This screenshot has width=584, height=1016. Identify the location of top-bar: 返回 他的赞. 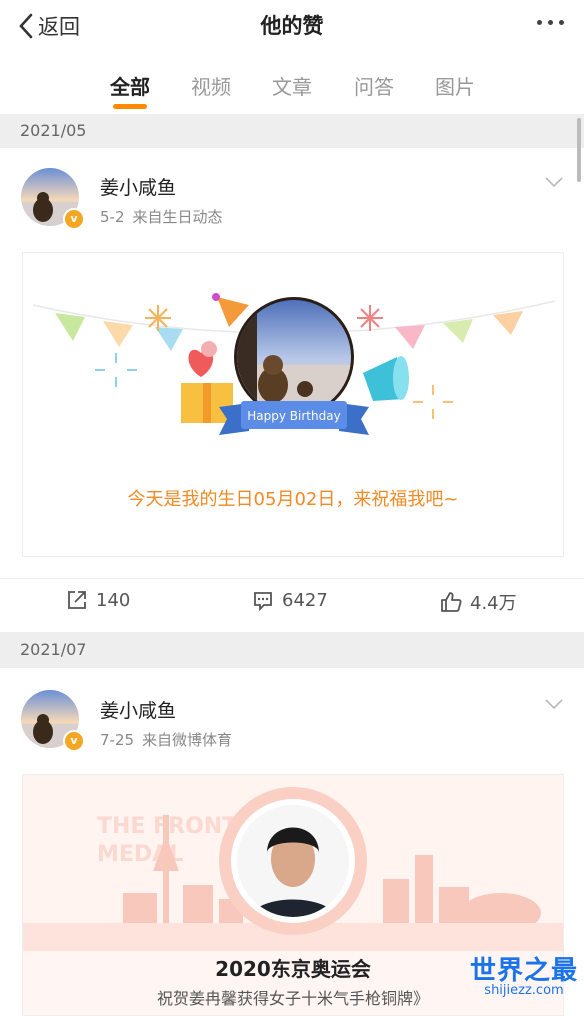
(292, 26).